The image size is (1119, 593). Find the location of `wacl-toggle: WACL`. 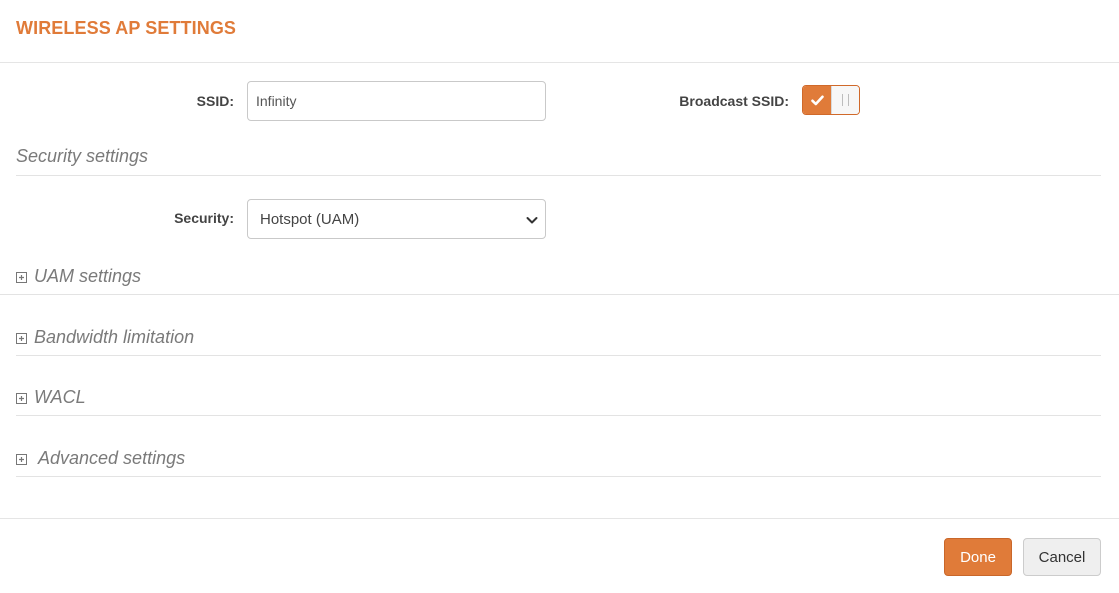

wacl-toggle: WACL is located at coordinates (76, 399).